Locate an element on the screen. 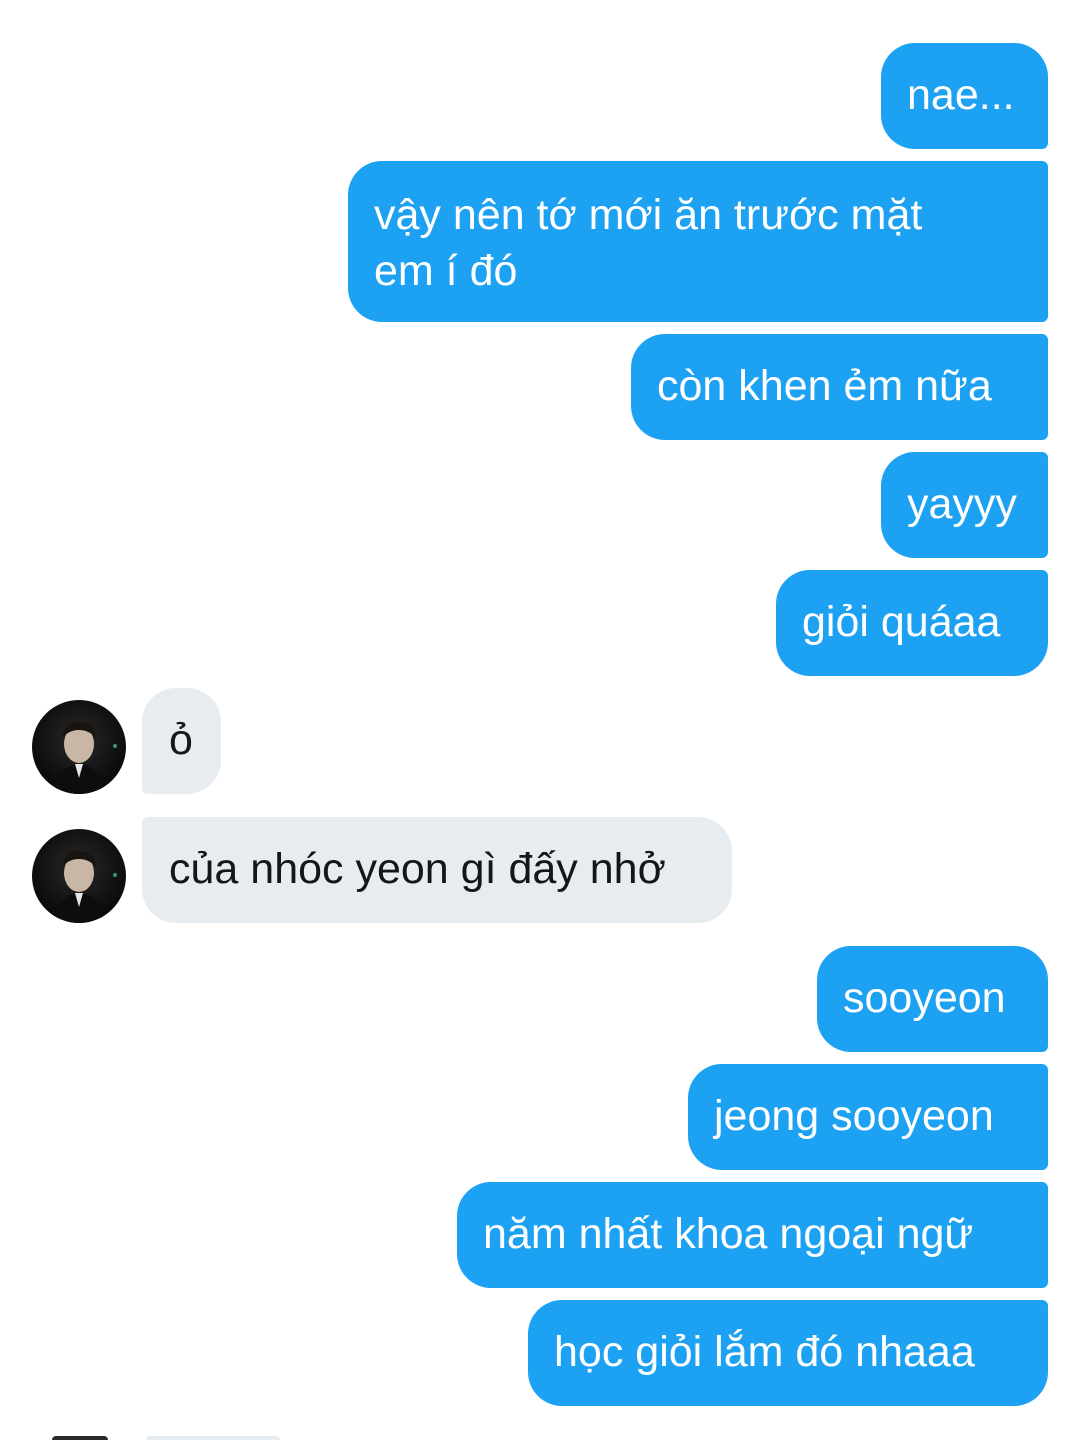  message-text: giỏi quáaa is located at coordinates (901, 622).